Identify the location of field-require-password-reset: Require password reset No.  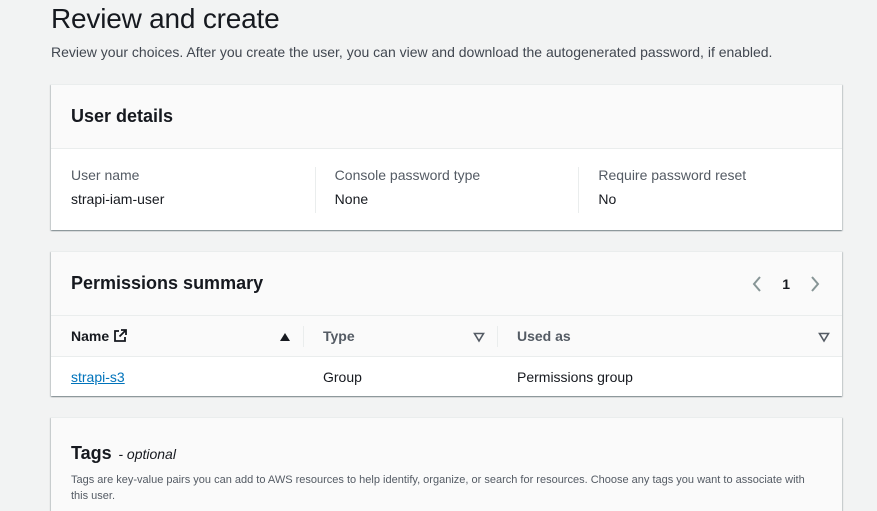
(710, 189).